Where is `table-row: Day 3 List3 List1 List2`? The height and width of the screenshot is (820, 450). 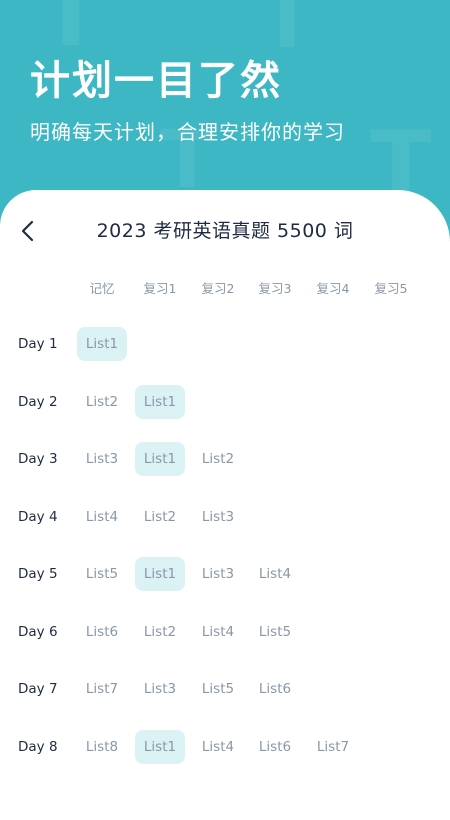 table-row: Day 3 List3 List1 List2 is located at coordinates (225, 460).